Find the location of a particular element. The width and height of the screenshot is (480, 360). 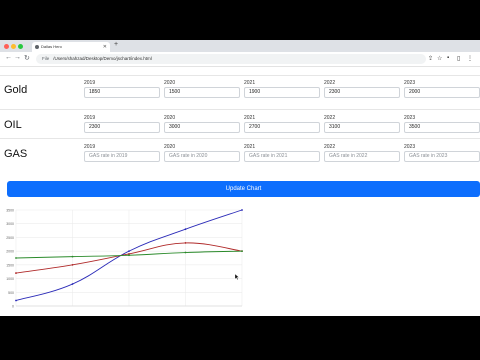

field-oil-1: 2020 3000 is located at coordinates (202, 124).